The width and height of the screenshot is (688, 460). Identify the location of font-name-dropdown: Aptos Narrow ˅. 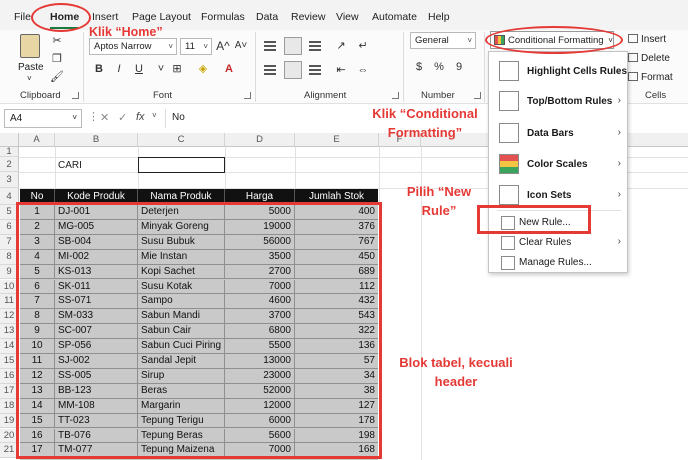
(133, 46).